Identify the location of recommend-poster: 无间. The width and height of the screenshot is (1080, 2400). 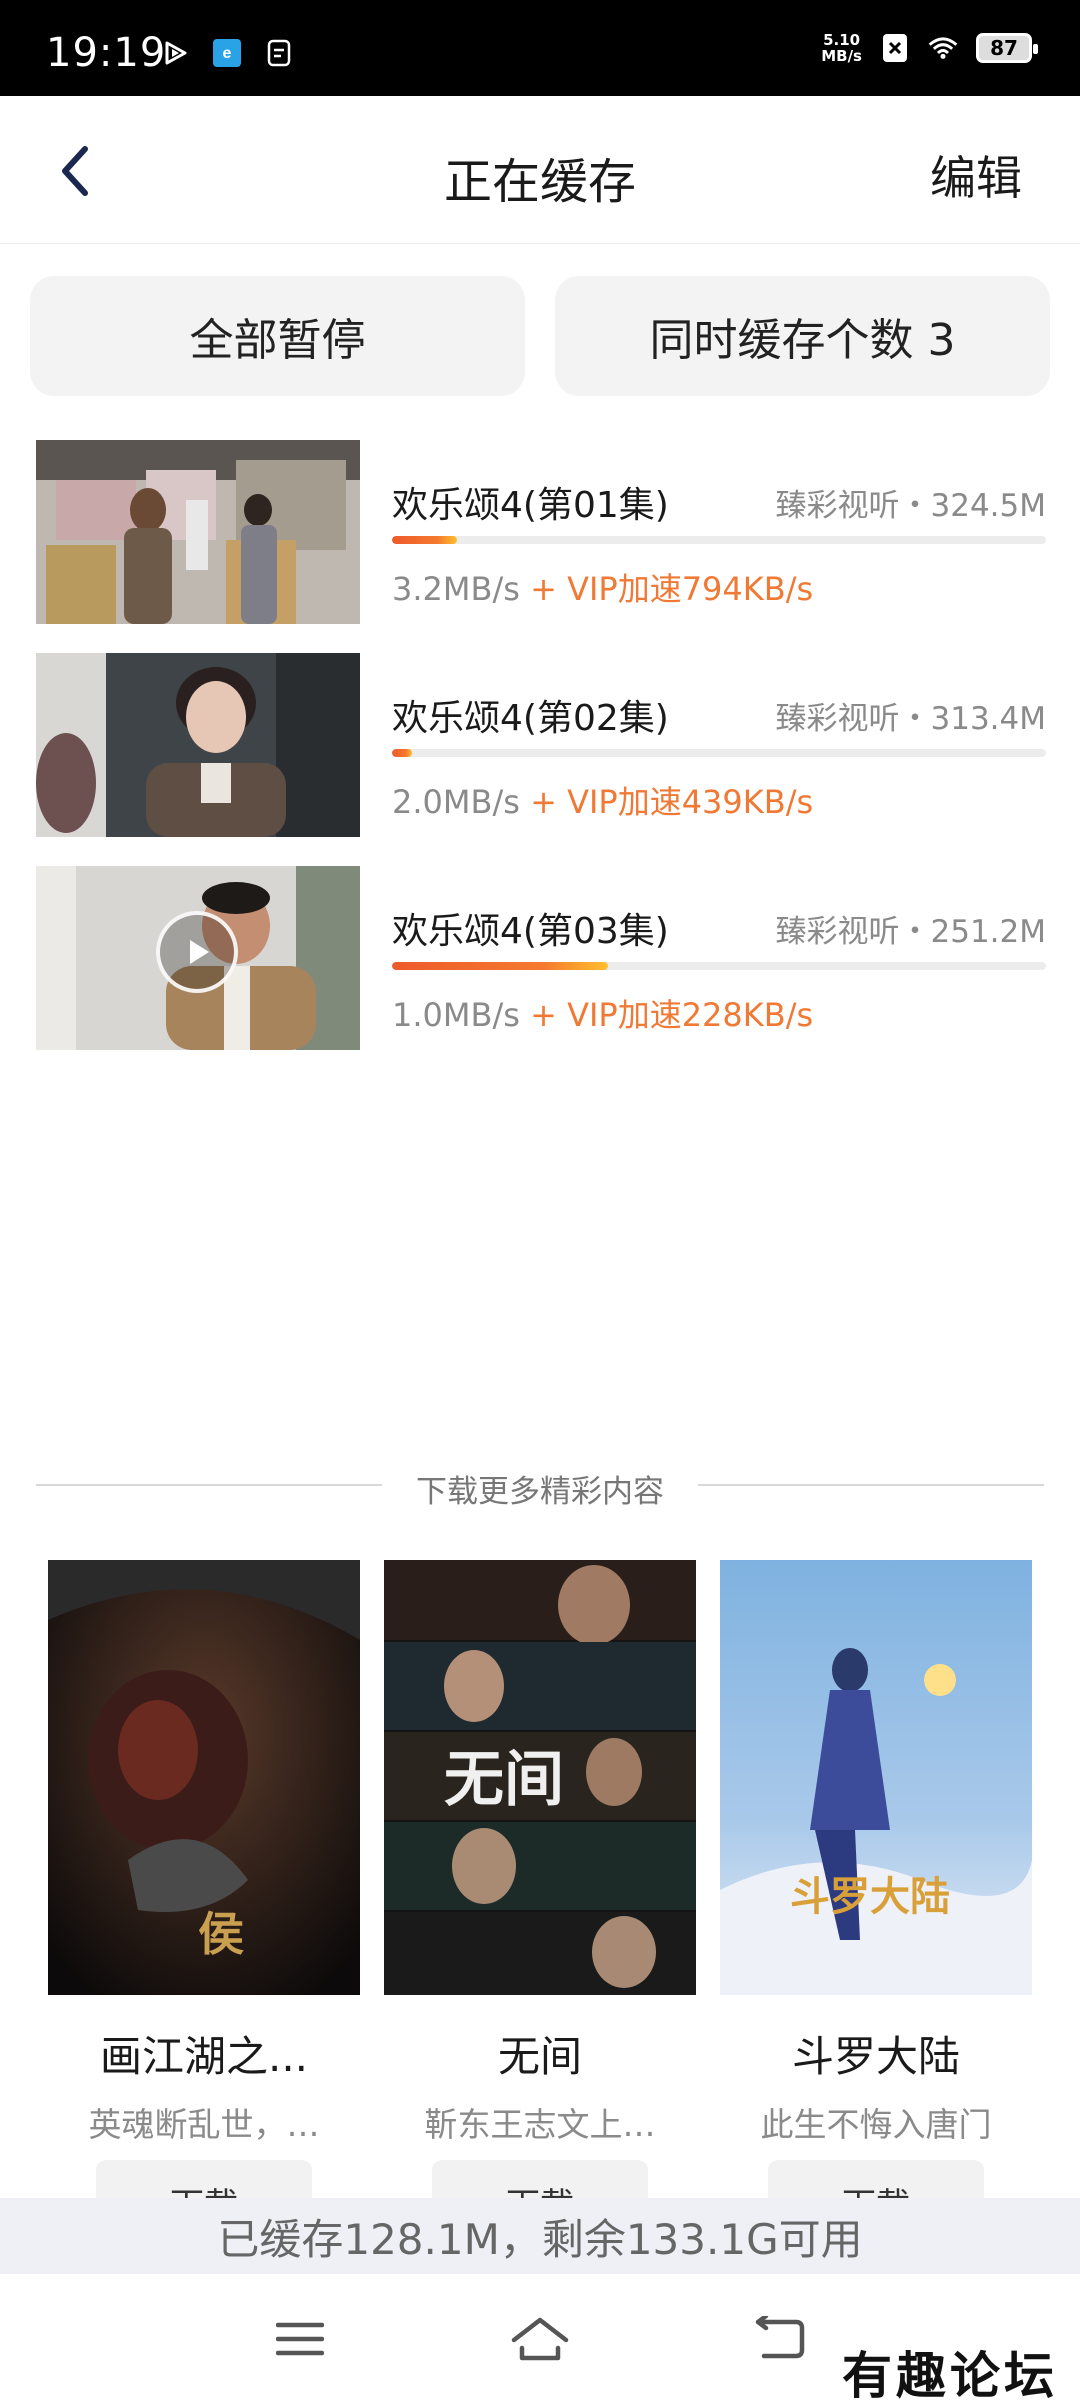
(540, 1777).